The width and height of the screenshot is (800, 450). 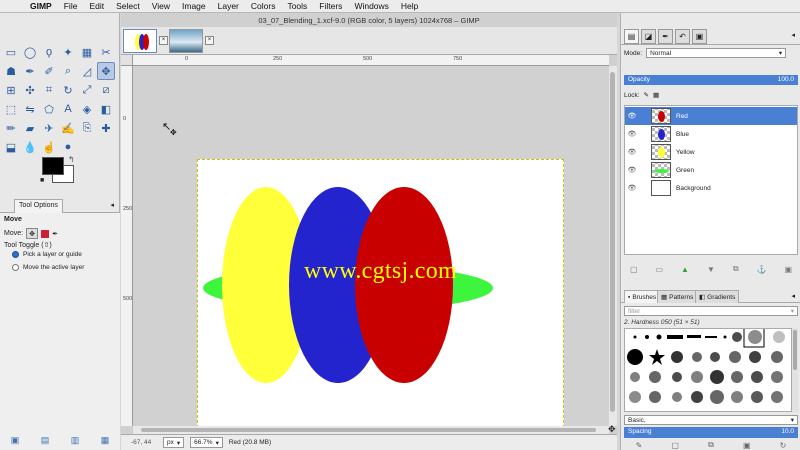 I want to click on dodge-icon: ●, so click(x=68, y=147).